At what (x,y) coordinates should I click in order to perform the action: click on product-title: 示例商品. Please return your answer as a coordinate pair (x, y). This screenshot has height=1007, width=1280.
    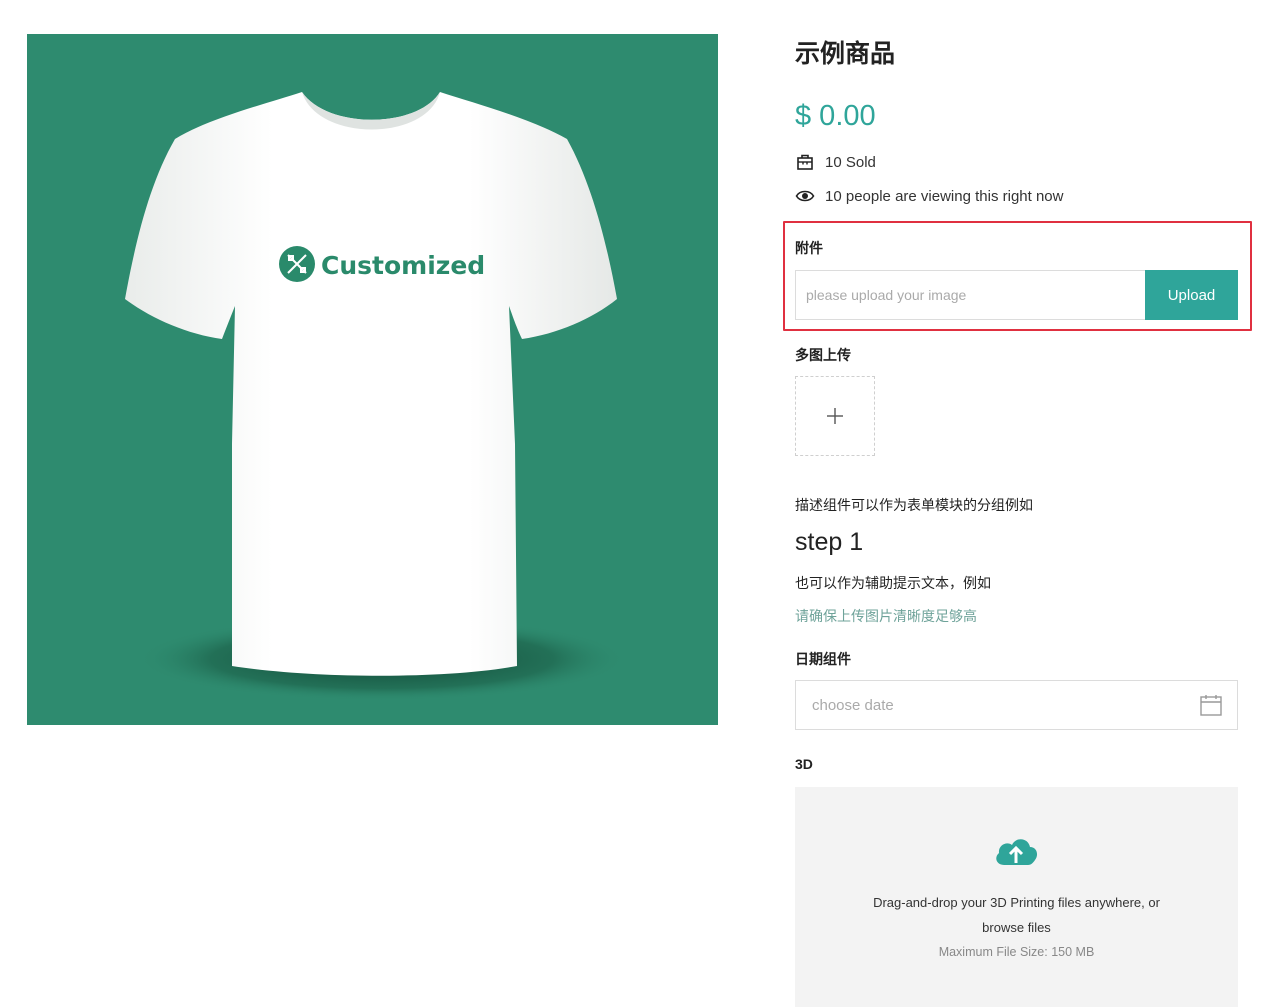
    Looking at the image, I should click on (845, 53).